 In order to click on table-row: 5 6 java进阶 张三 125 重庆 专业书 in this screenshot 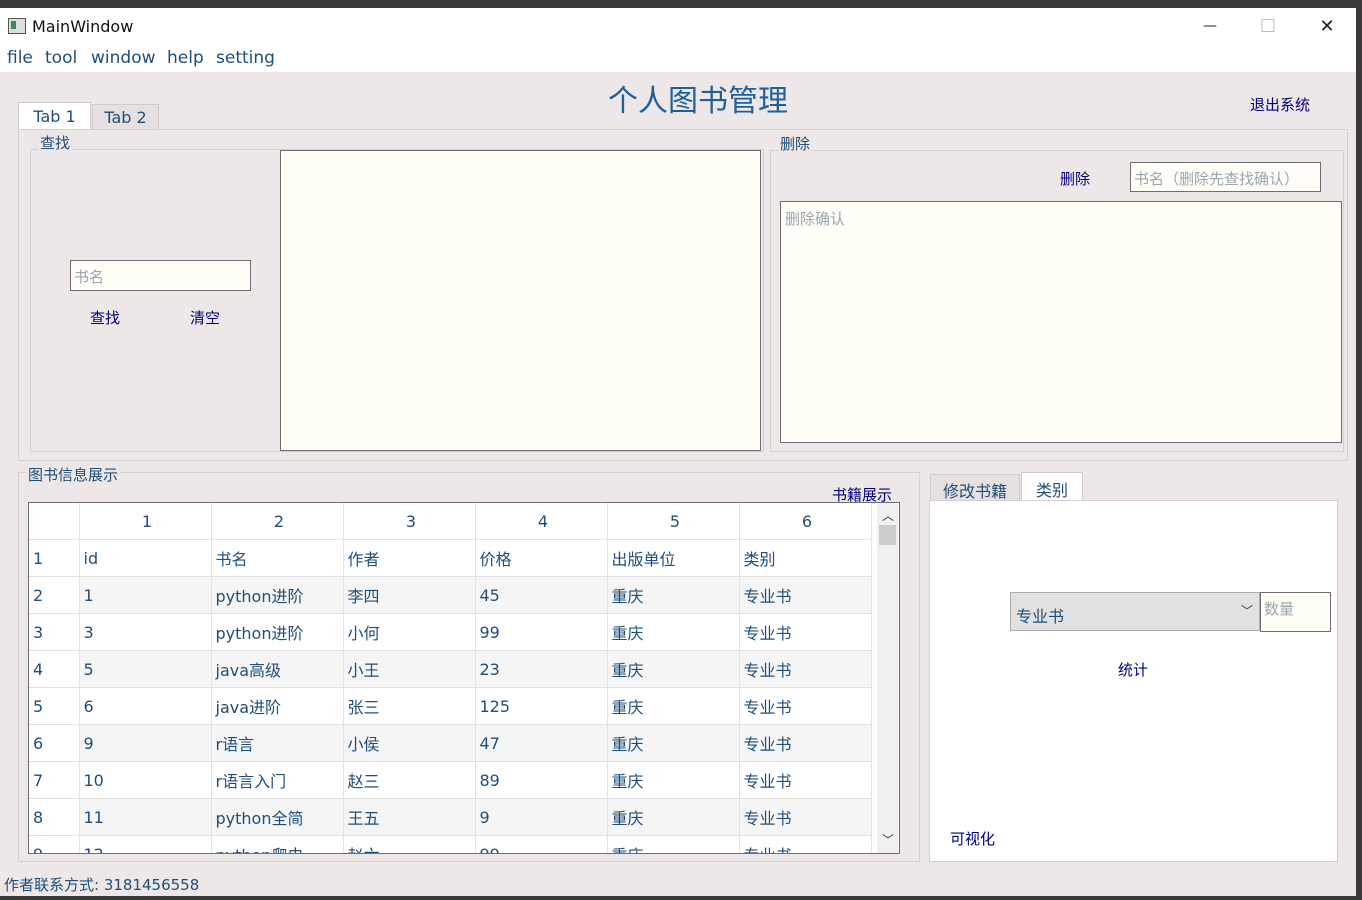, I will do `click(450, 706)`.